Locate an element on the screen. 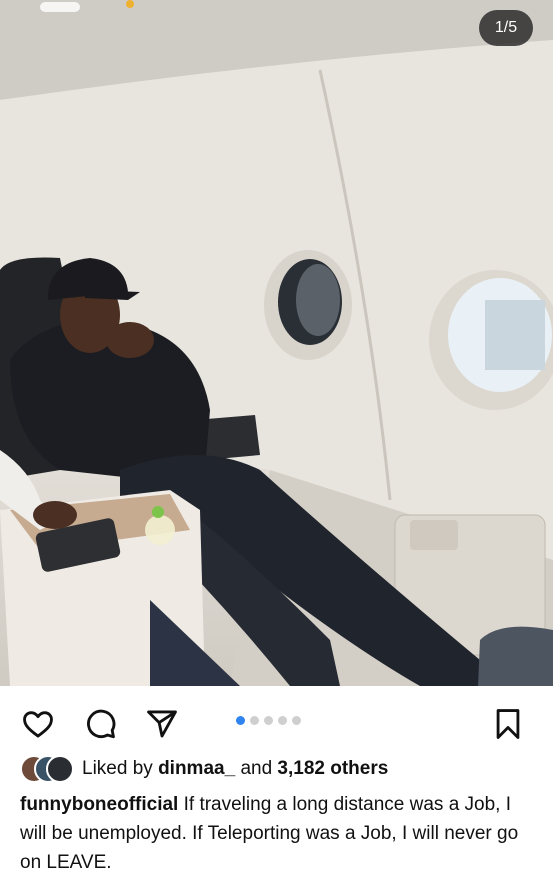 This screenshot has width=553, height=894. liker-avatars is located at coordinates (48, 769).